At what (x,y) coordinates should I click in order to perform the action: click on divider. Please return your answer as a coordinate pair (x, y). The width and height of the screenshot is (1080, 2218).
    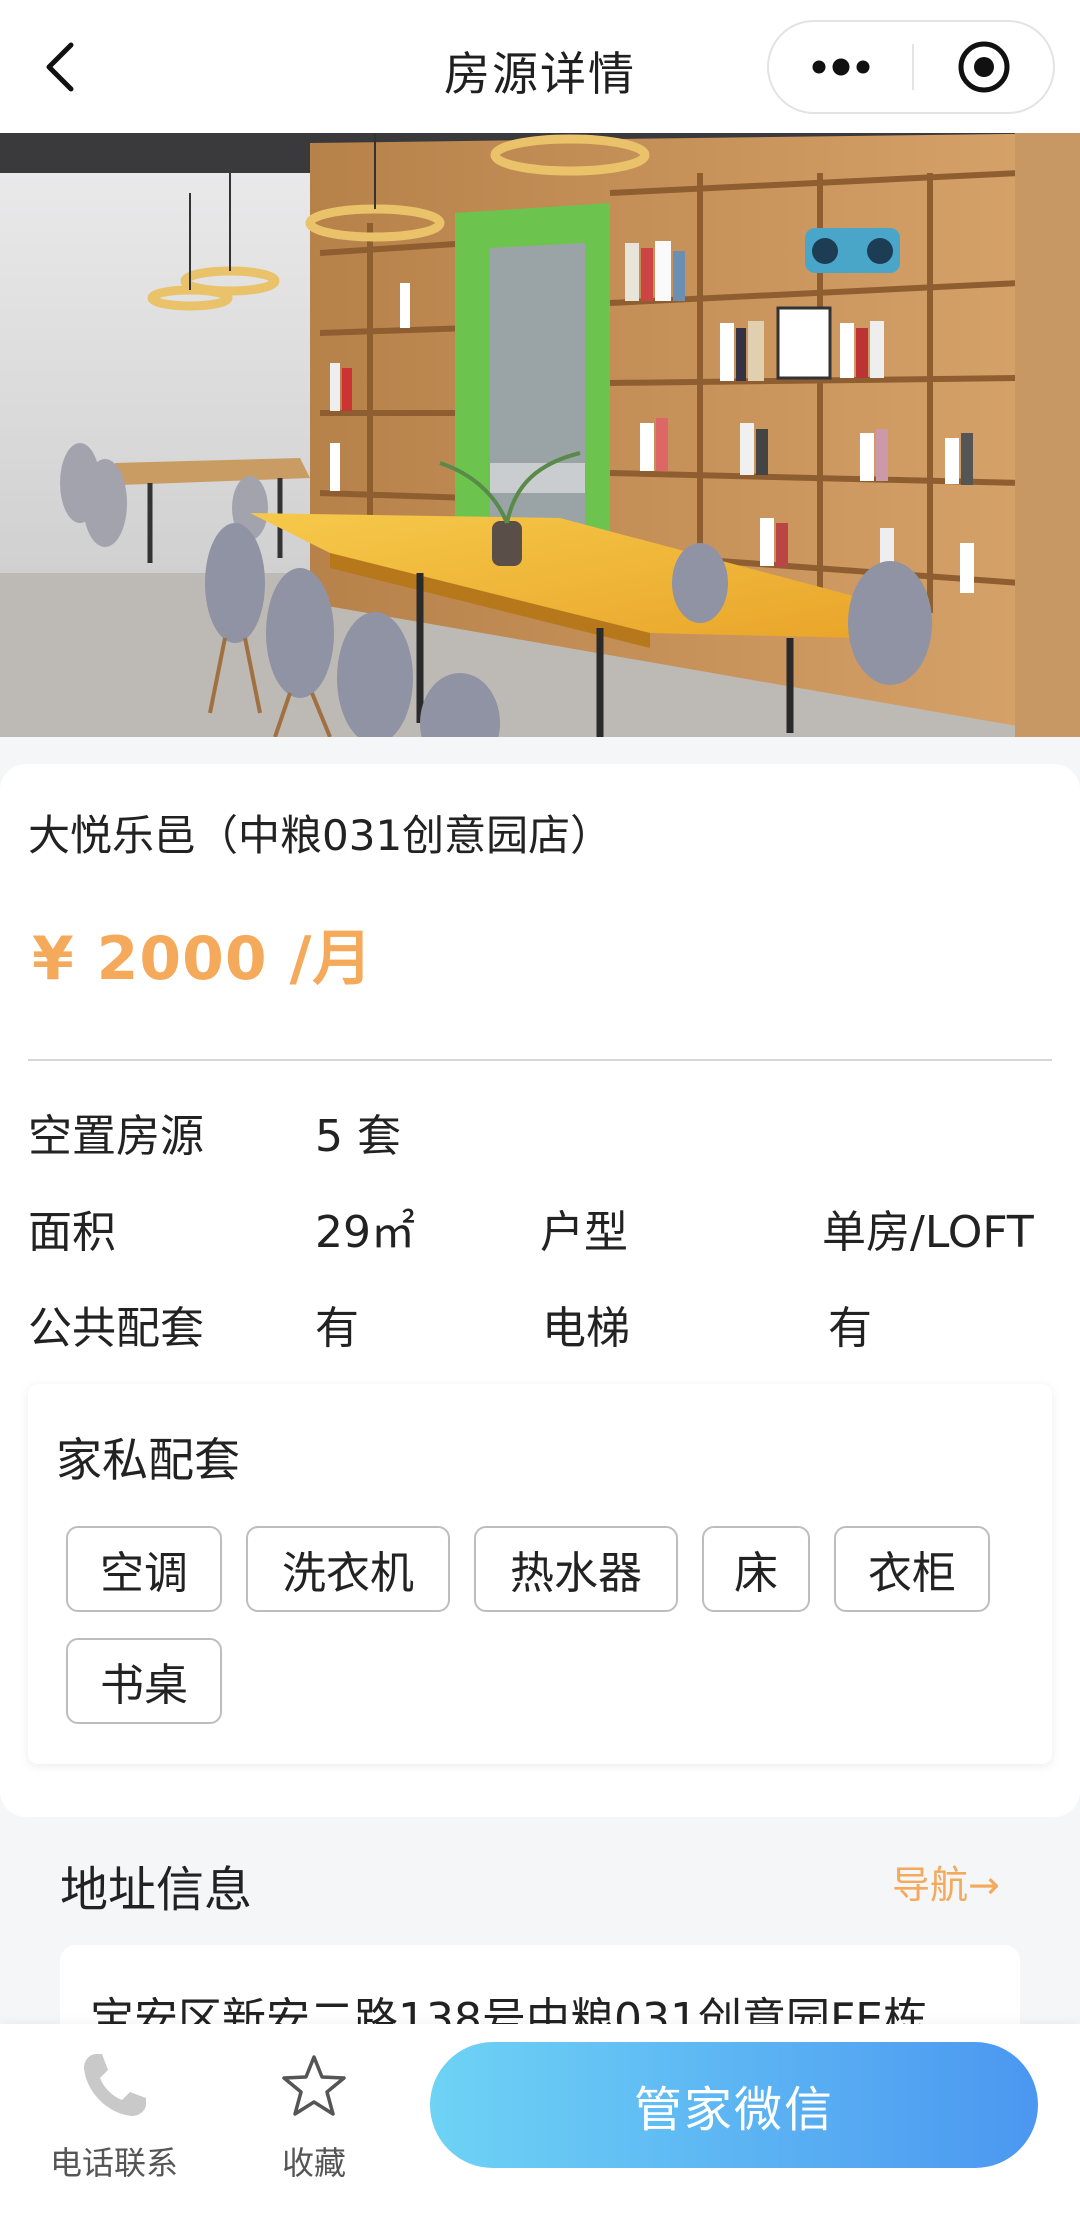
    Looking at the image, I should click on (540, 1060).